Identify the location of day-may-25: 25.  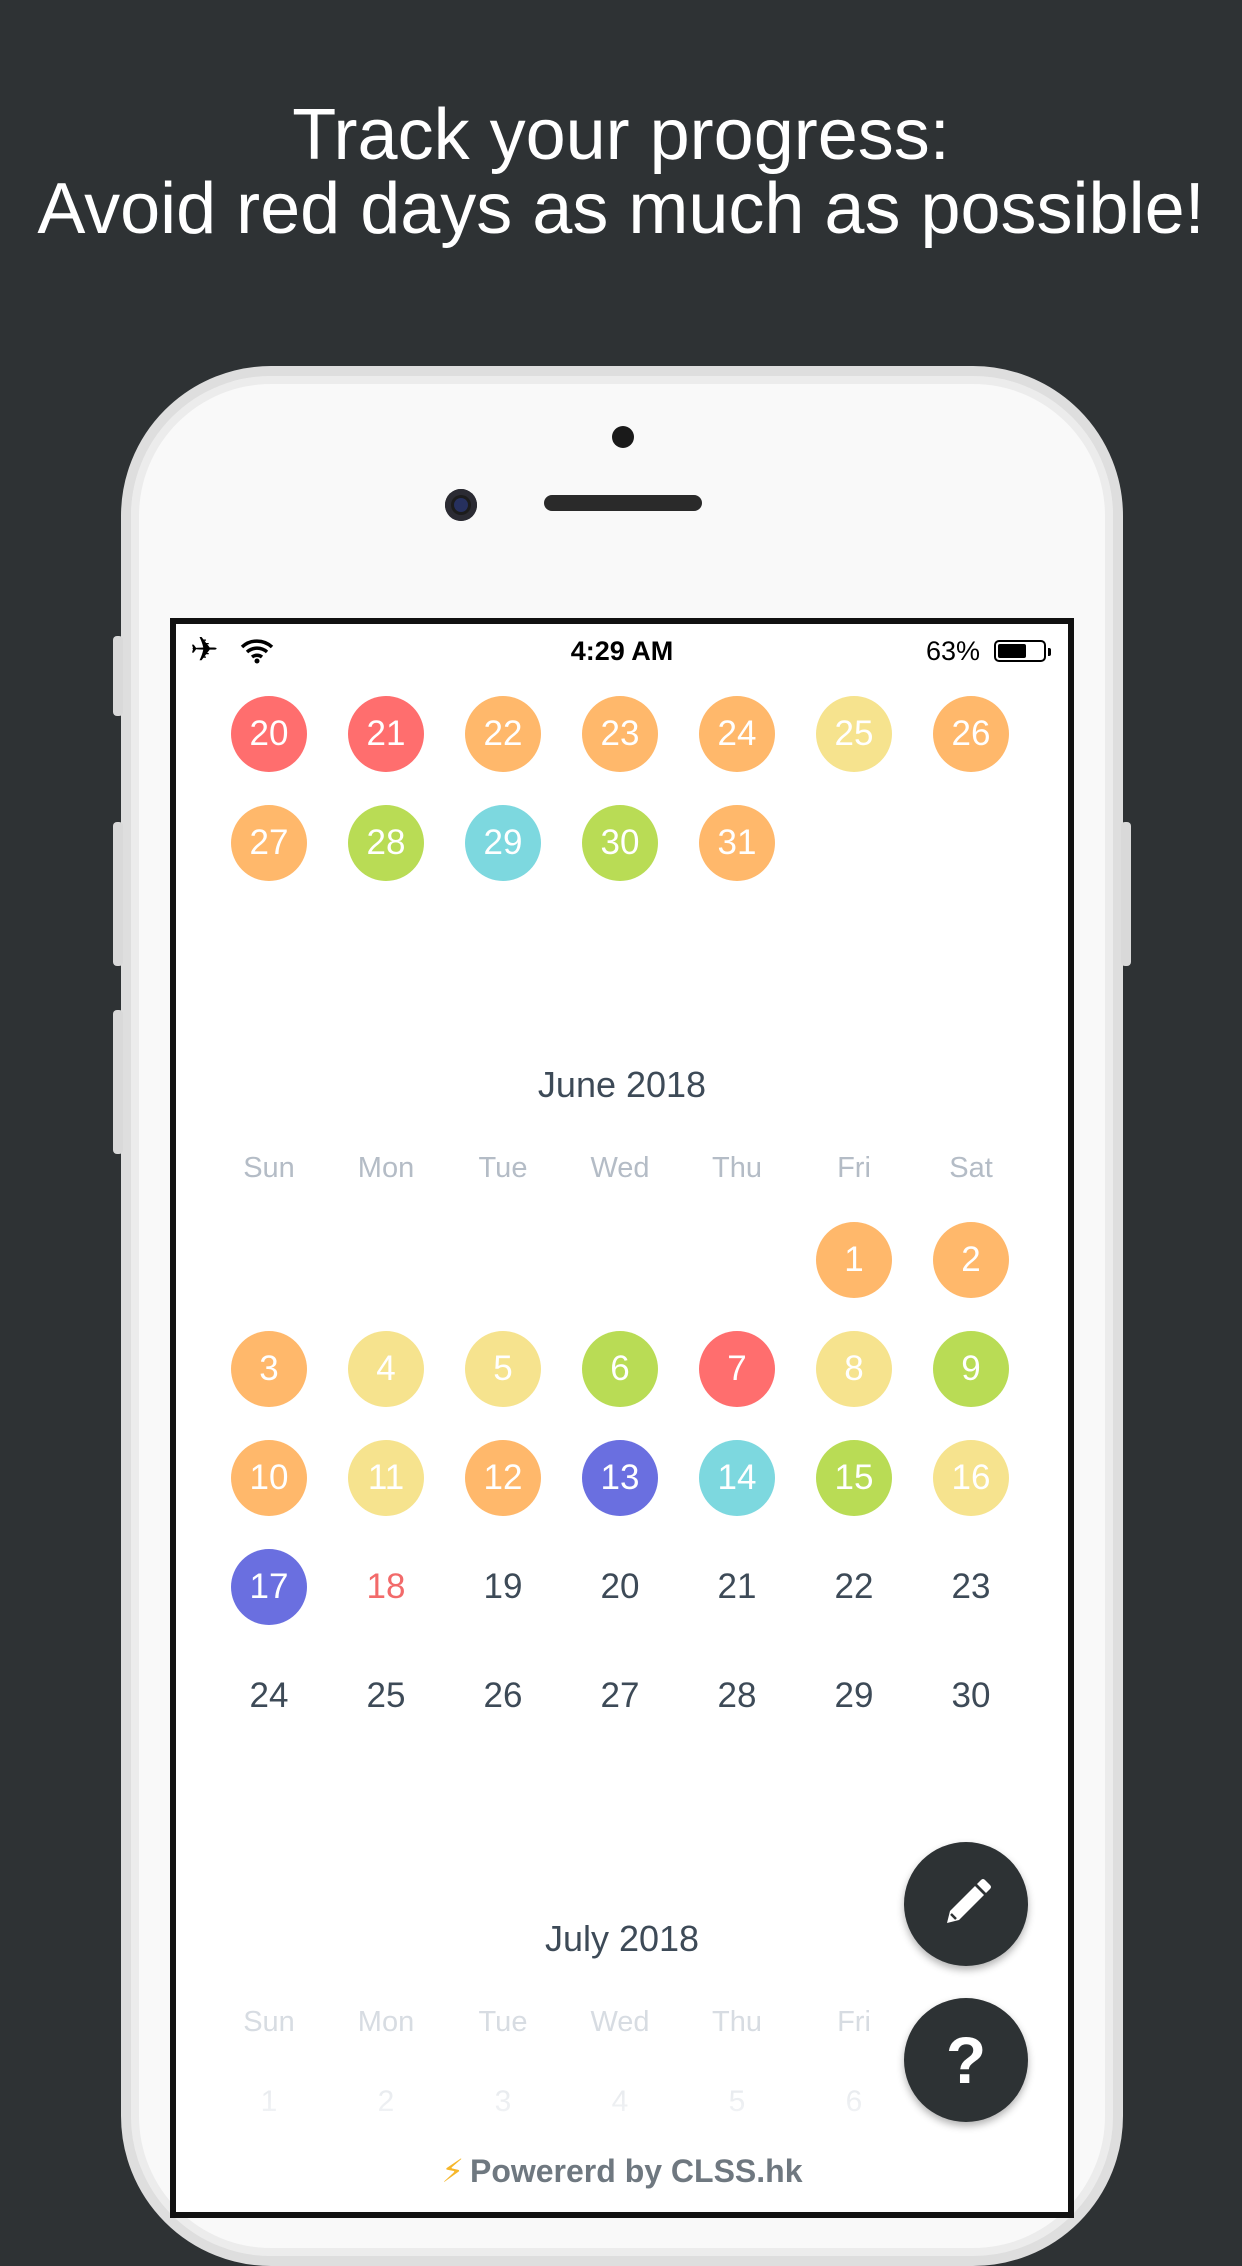
(854, 734).